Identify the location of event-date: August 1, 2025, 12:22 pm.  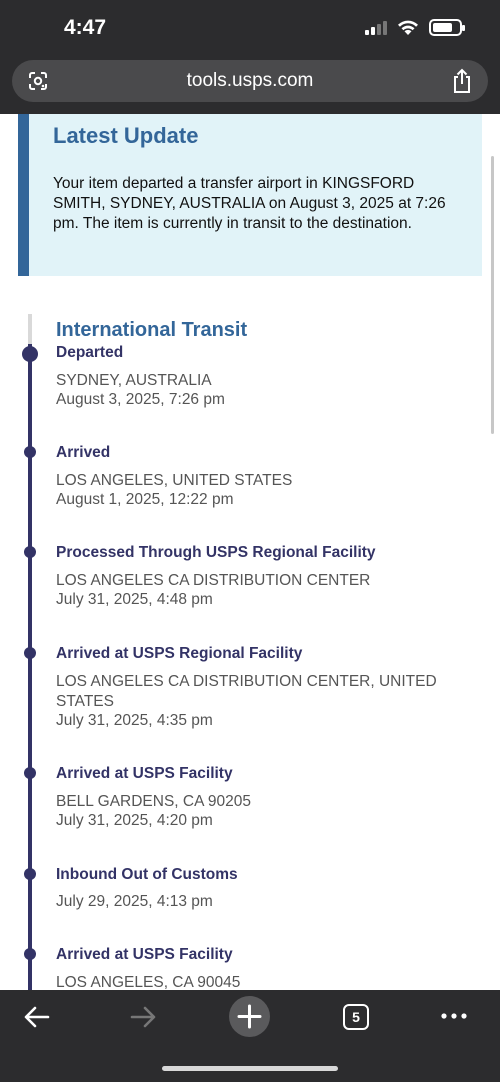
(145, 499).